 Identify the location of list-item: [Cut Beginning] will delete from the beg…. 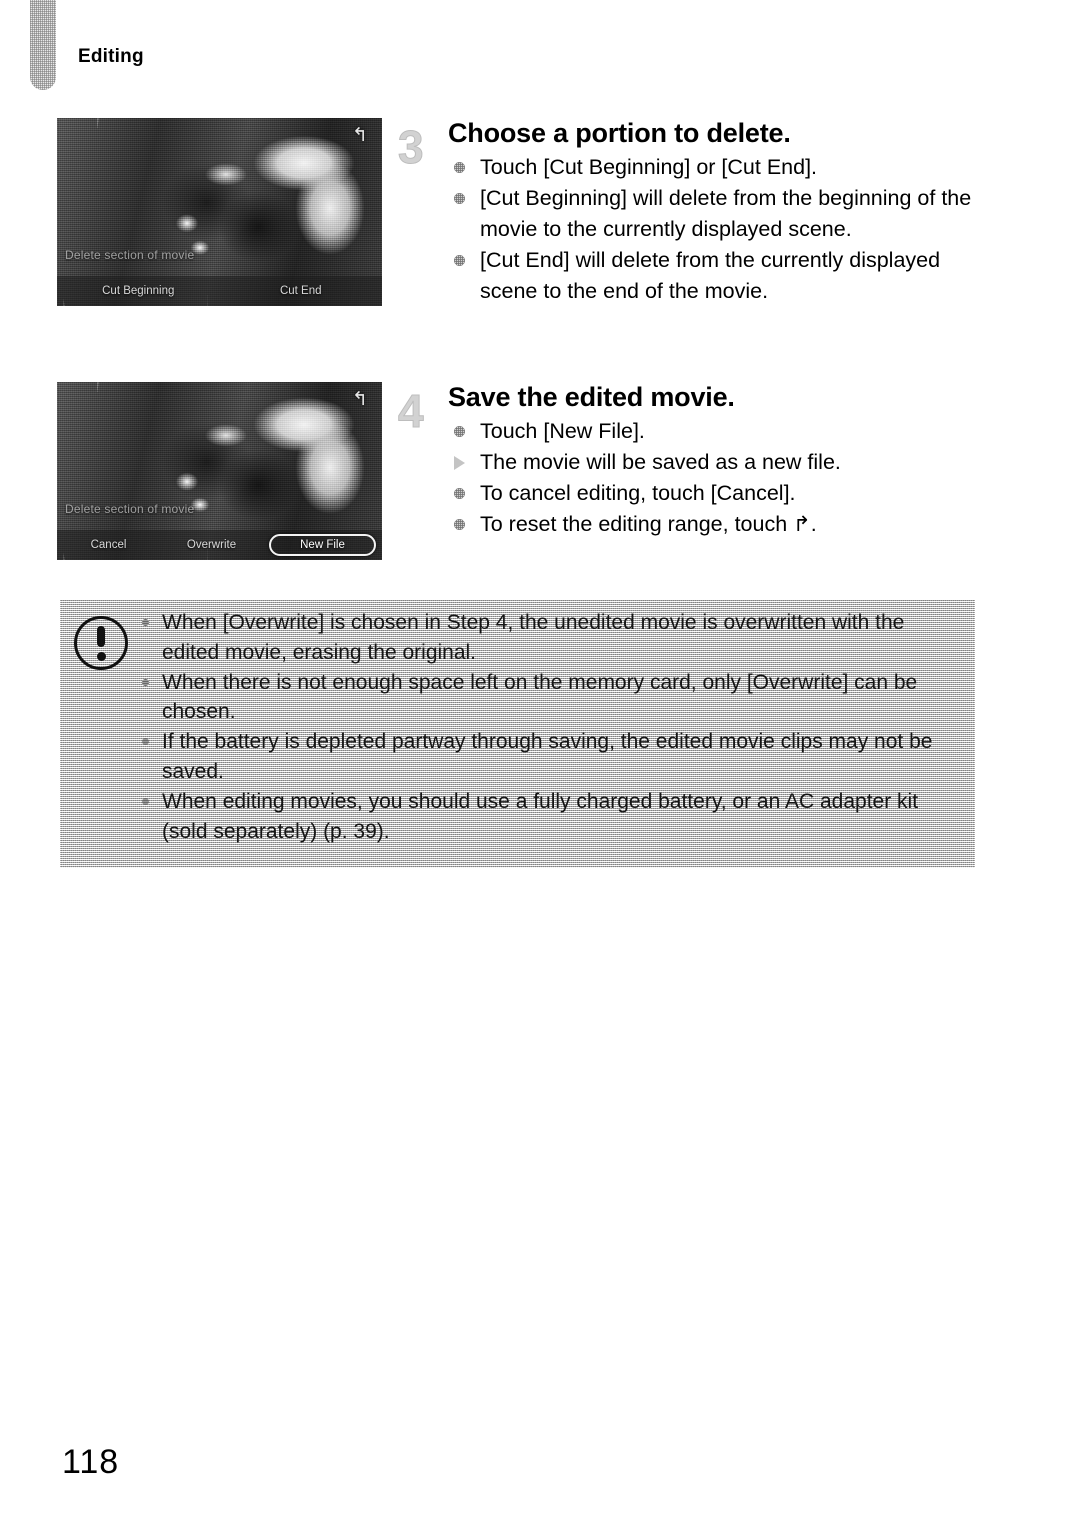
(723, 214).